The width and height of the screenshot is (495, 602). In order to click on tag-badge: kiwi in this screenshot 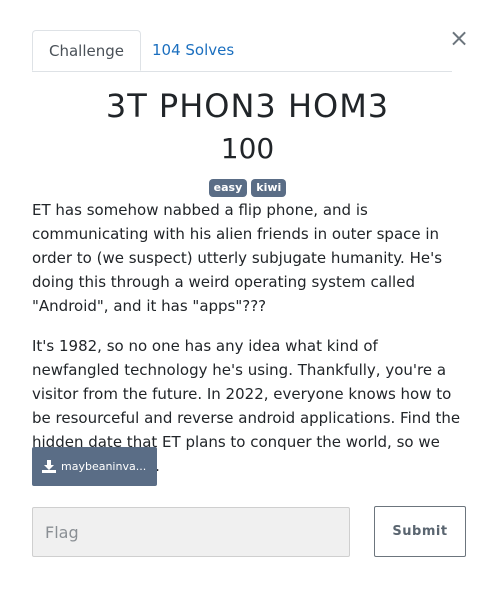, I will do `click(269, 188)`.